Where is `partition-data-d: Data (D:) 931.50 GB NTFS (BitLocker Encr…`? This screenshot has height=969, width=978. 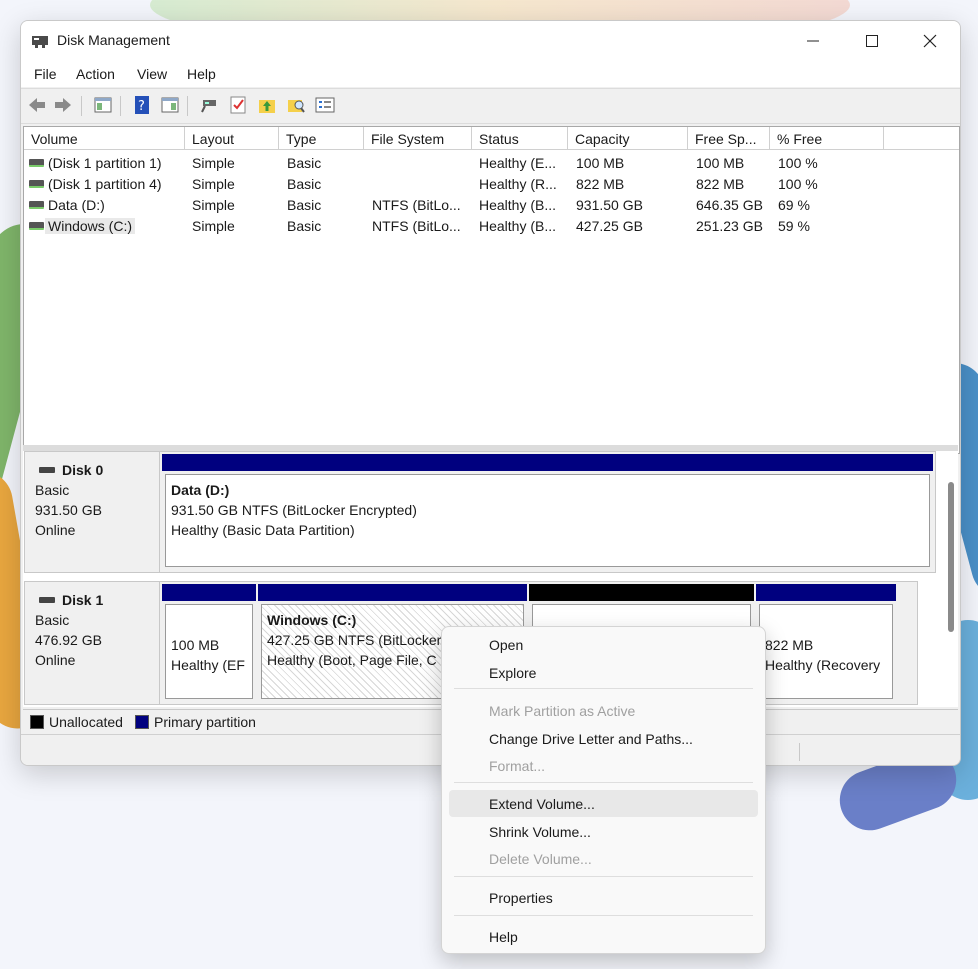
partition-data-d: Data (D:) 931.50 GB NTFS (BitLocker Encr… is located at coordinates (547, 512).